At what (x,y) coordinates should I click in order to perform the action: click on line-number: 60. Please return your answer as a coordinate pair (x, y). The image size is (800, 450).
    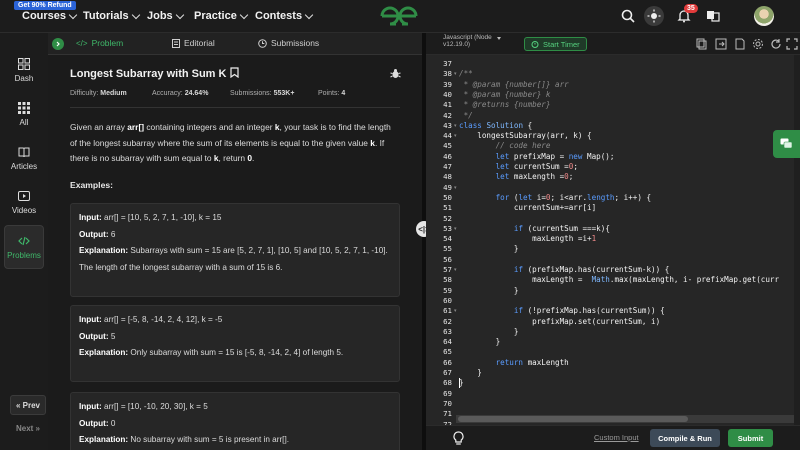
    Looking at the image, I should click on (447, 300).